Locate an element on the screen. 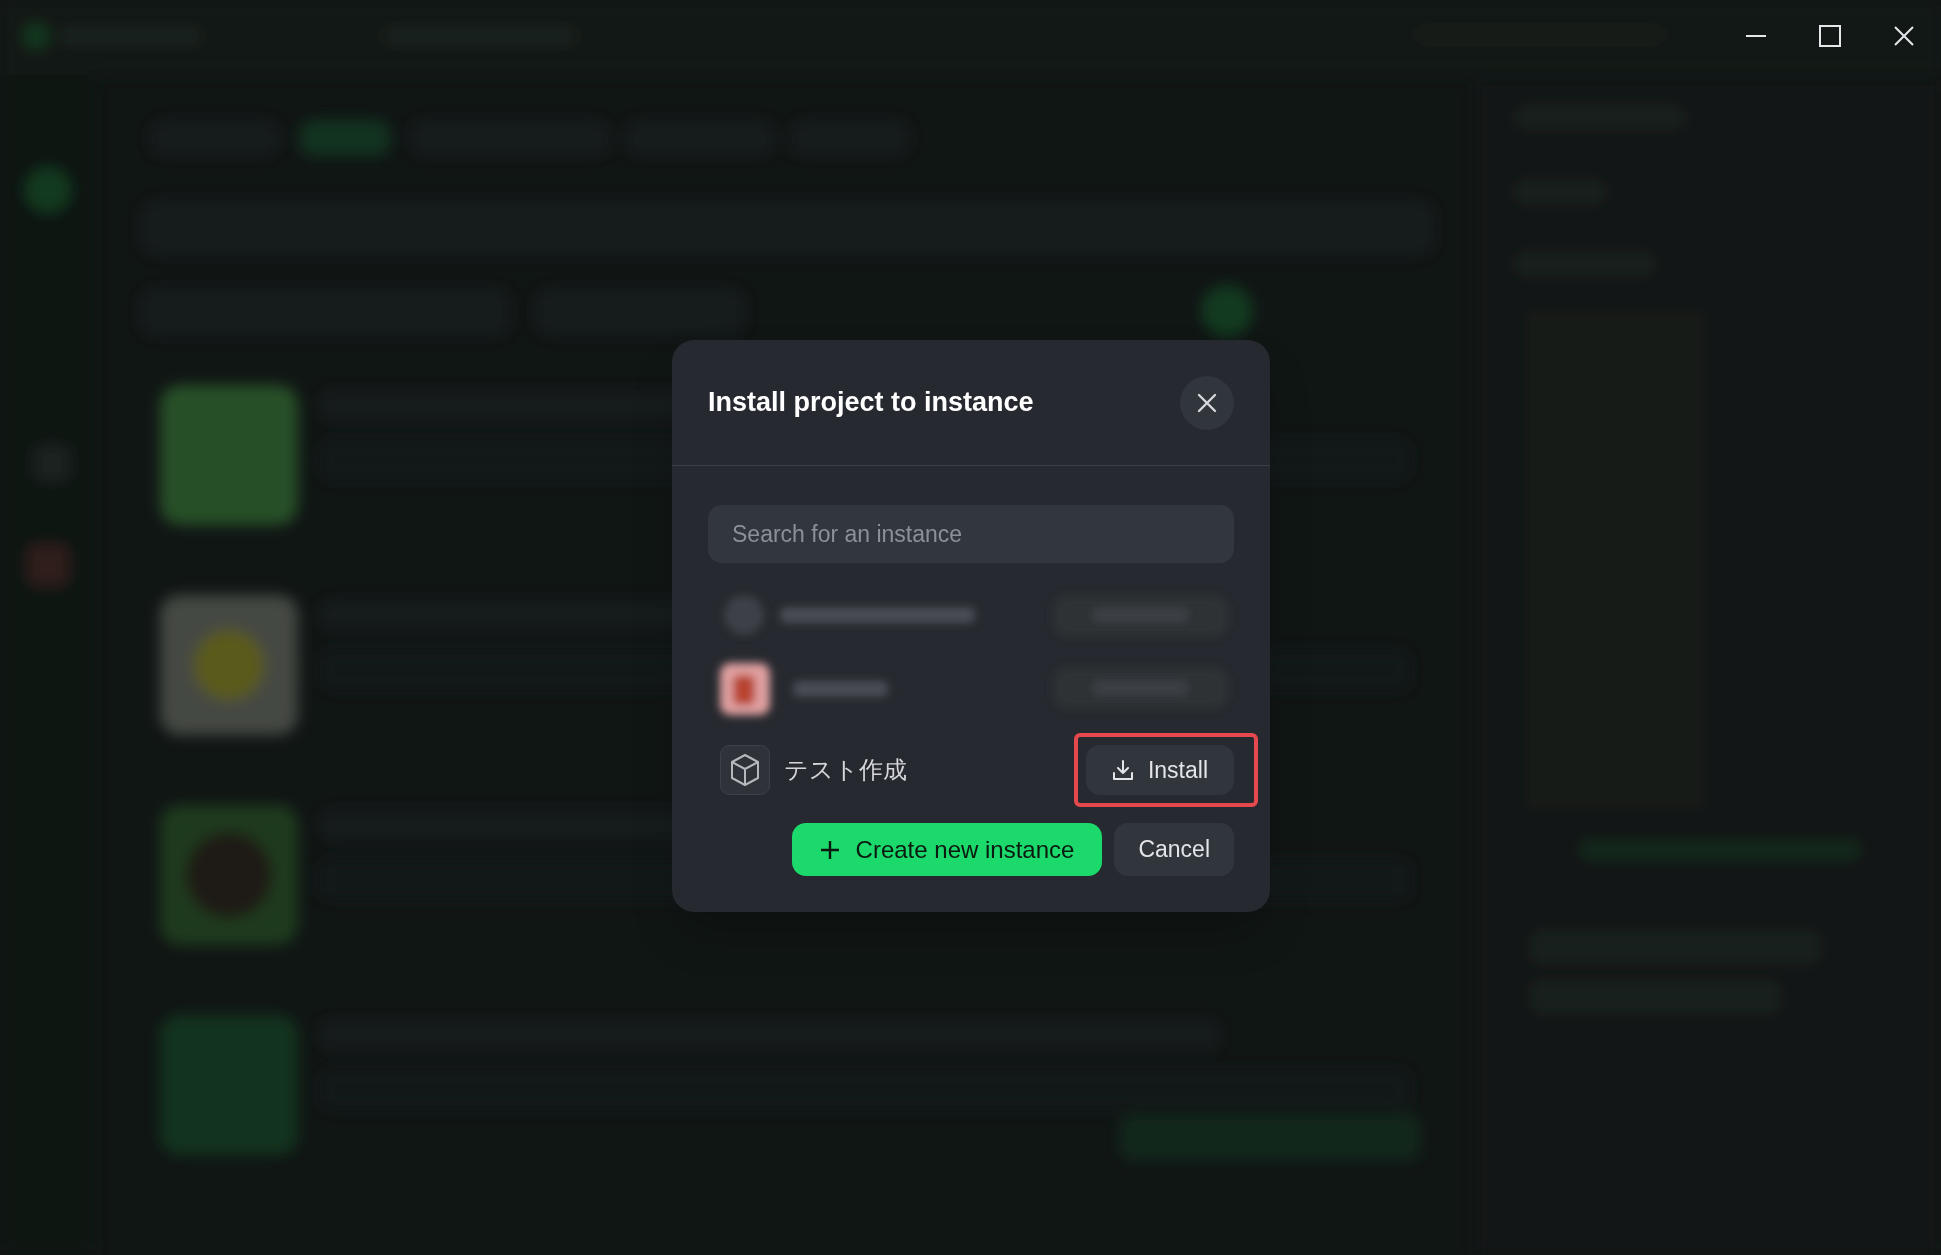 This screenshot has height=1255, width=1941. install-button: Install is located at coordinates (1159, 770).